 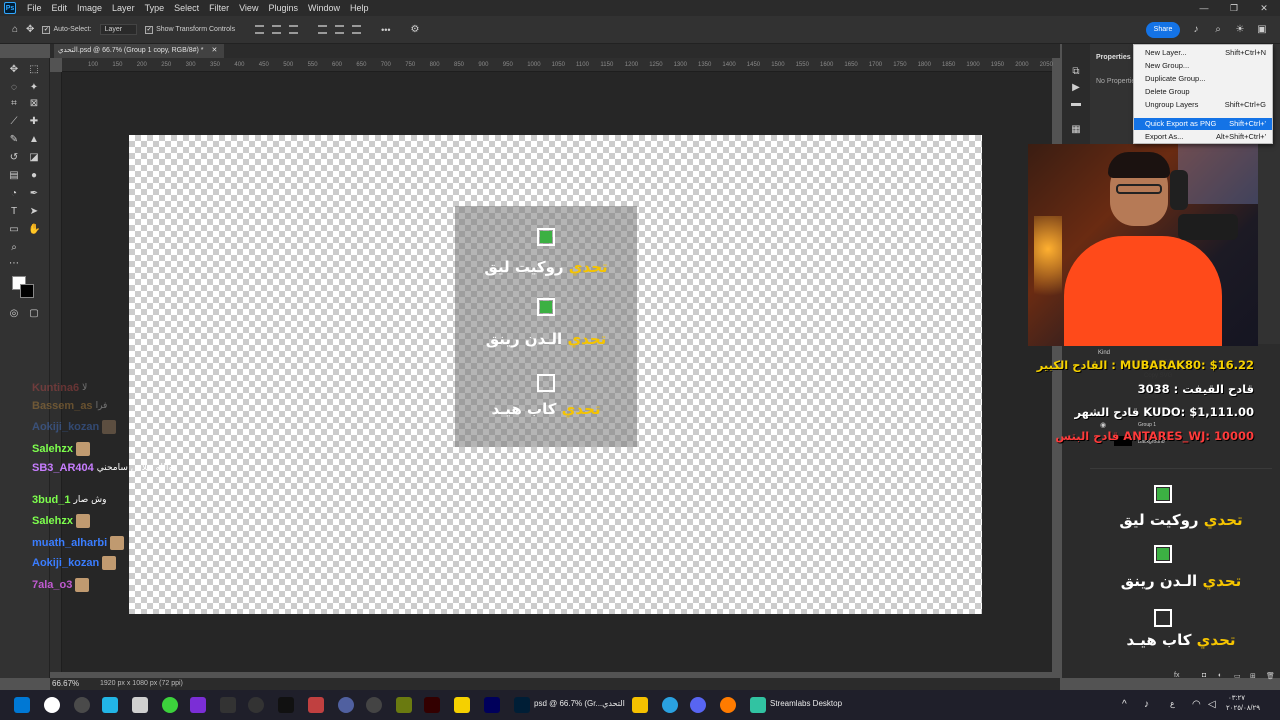 I want to click on xbox-icon, so click(x=170, y=705).